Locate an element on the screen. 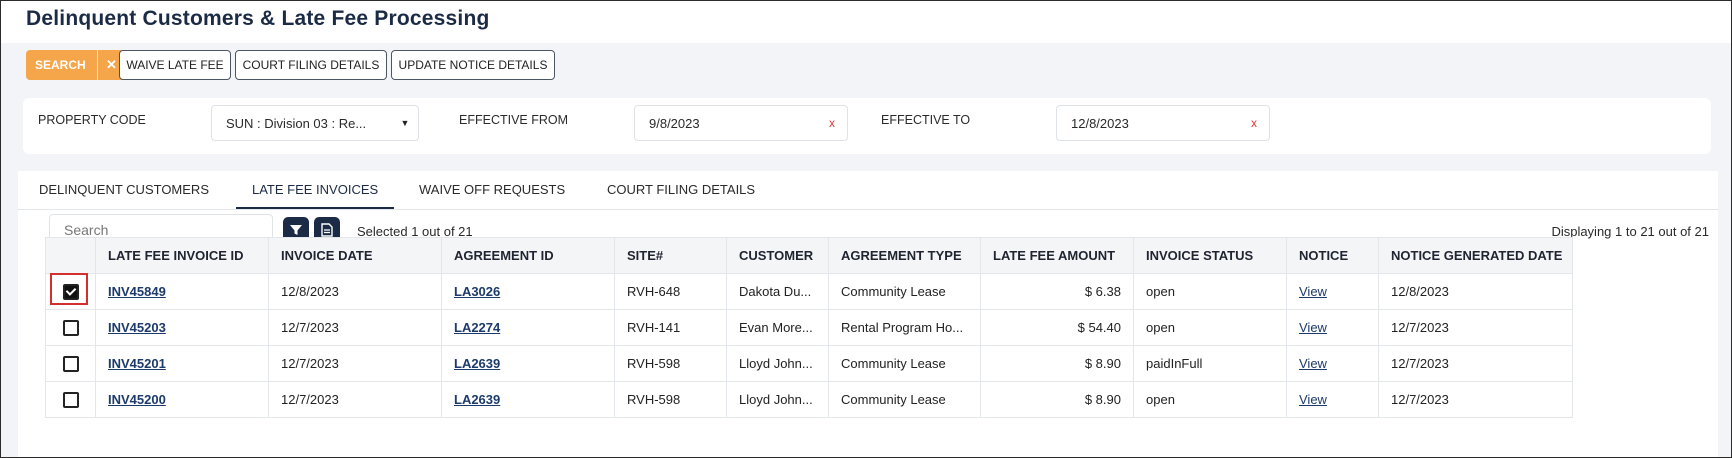 This screenshot has height=458, width=1732. site-cell: RVH-141 is located at coordinates (670, 327).